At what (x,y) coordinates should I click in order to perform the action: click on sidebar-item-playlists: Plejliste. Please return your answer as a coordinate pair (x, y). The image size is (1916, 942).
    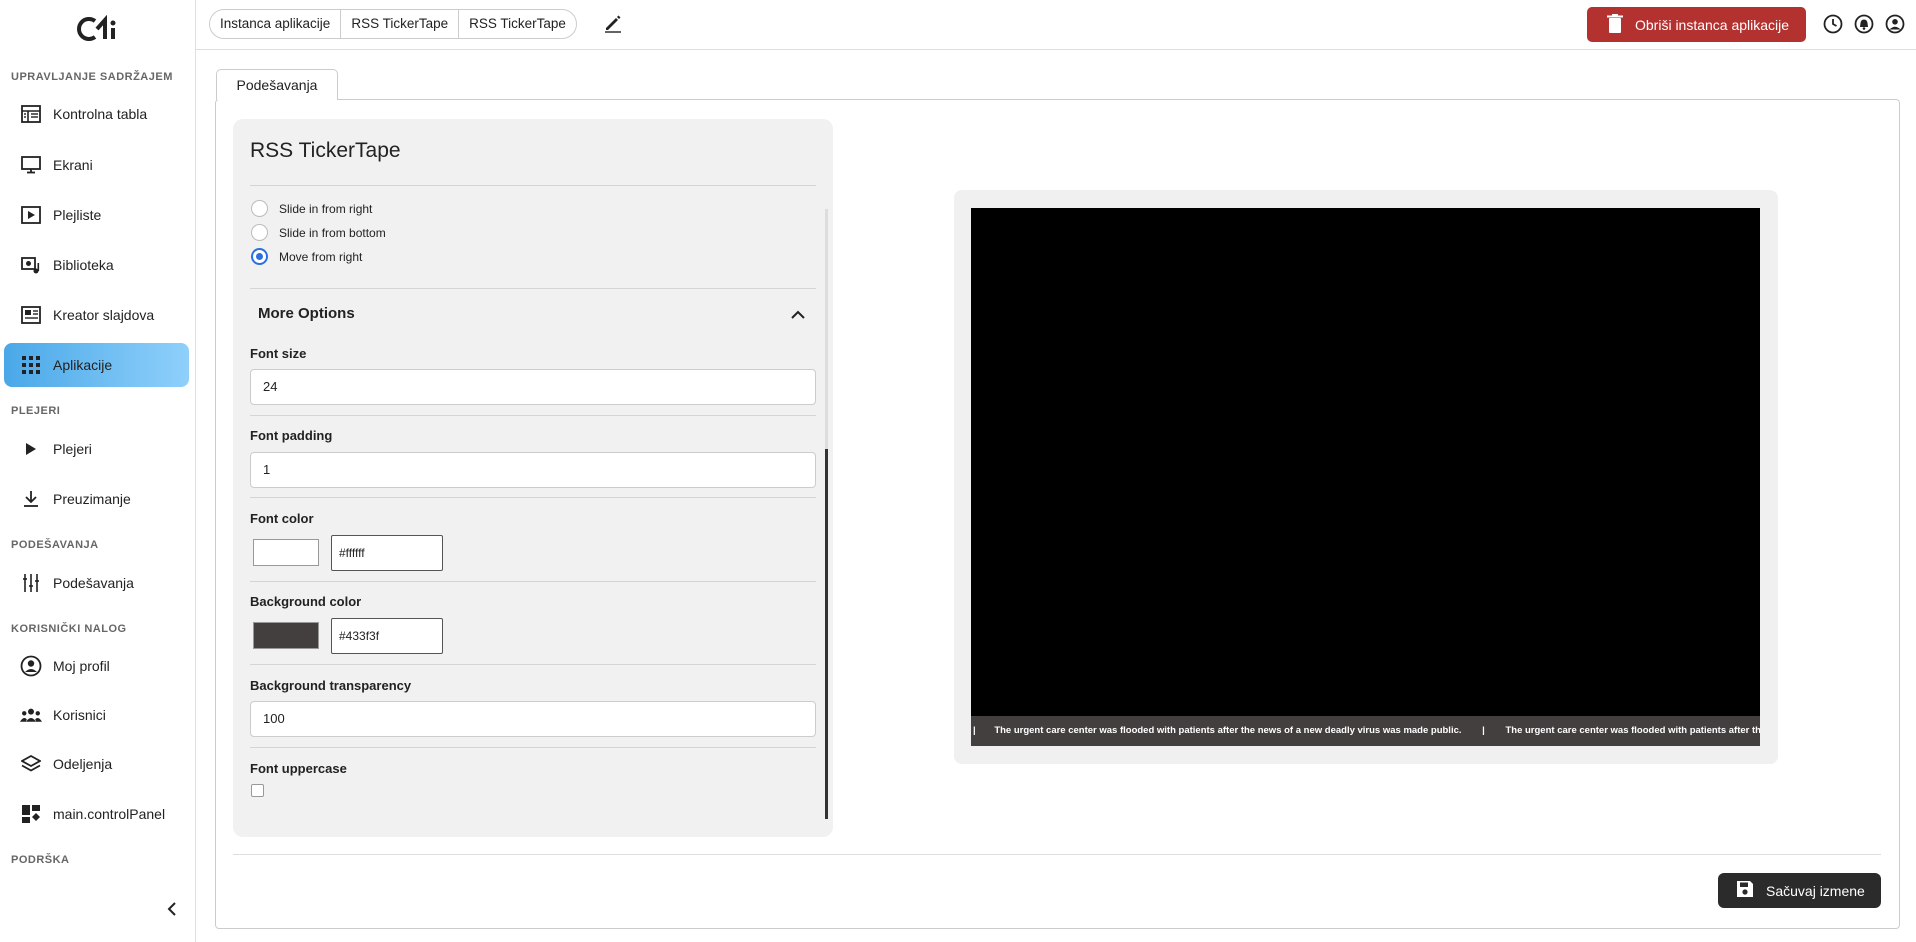
    Looking at the image, I should click on (96, 215).